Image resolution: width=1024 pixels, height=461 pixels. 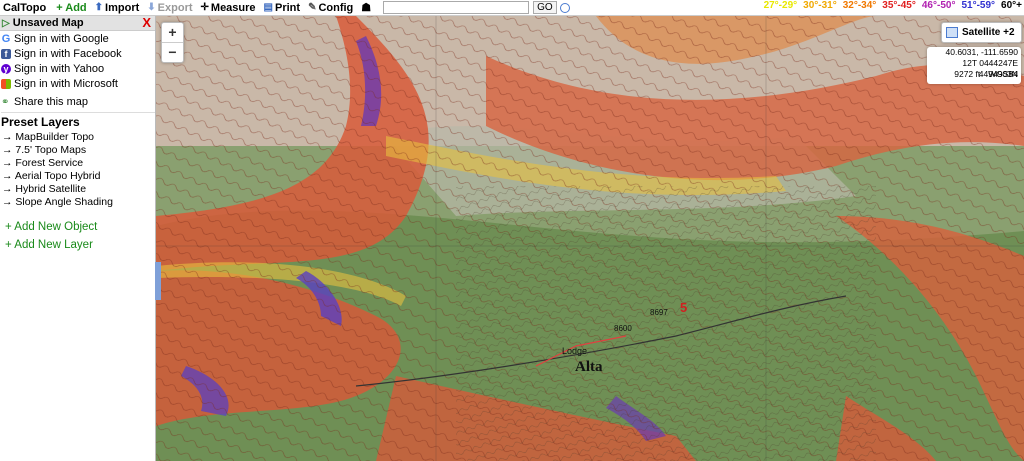 I want to click on map-flag-icon: ▷, so click(x=6, y=23).